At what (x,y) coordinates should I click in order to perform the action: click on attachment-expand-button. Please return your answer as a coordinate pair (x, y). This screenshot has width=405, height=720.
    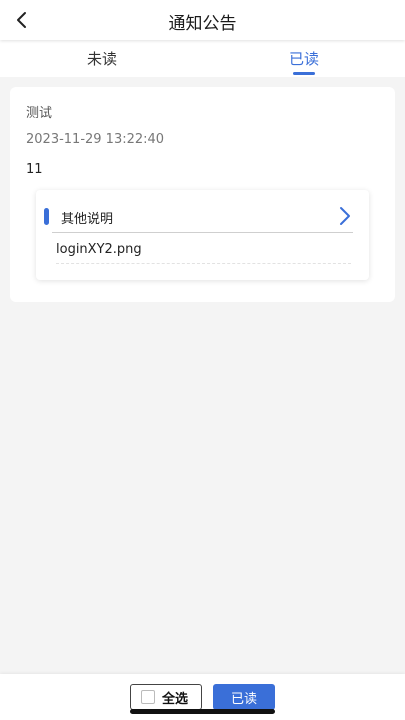
    Looking at the image, I should click on (345, 216).